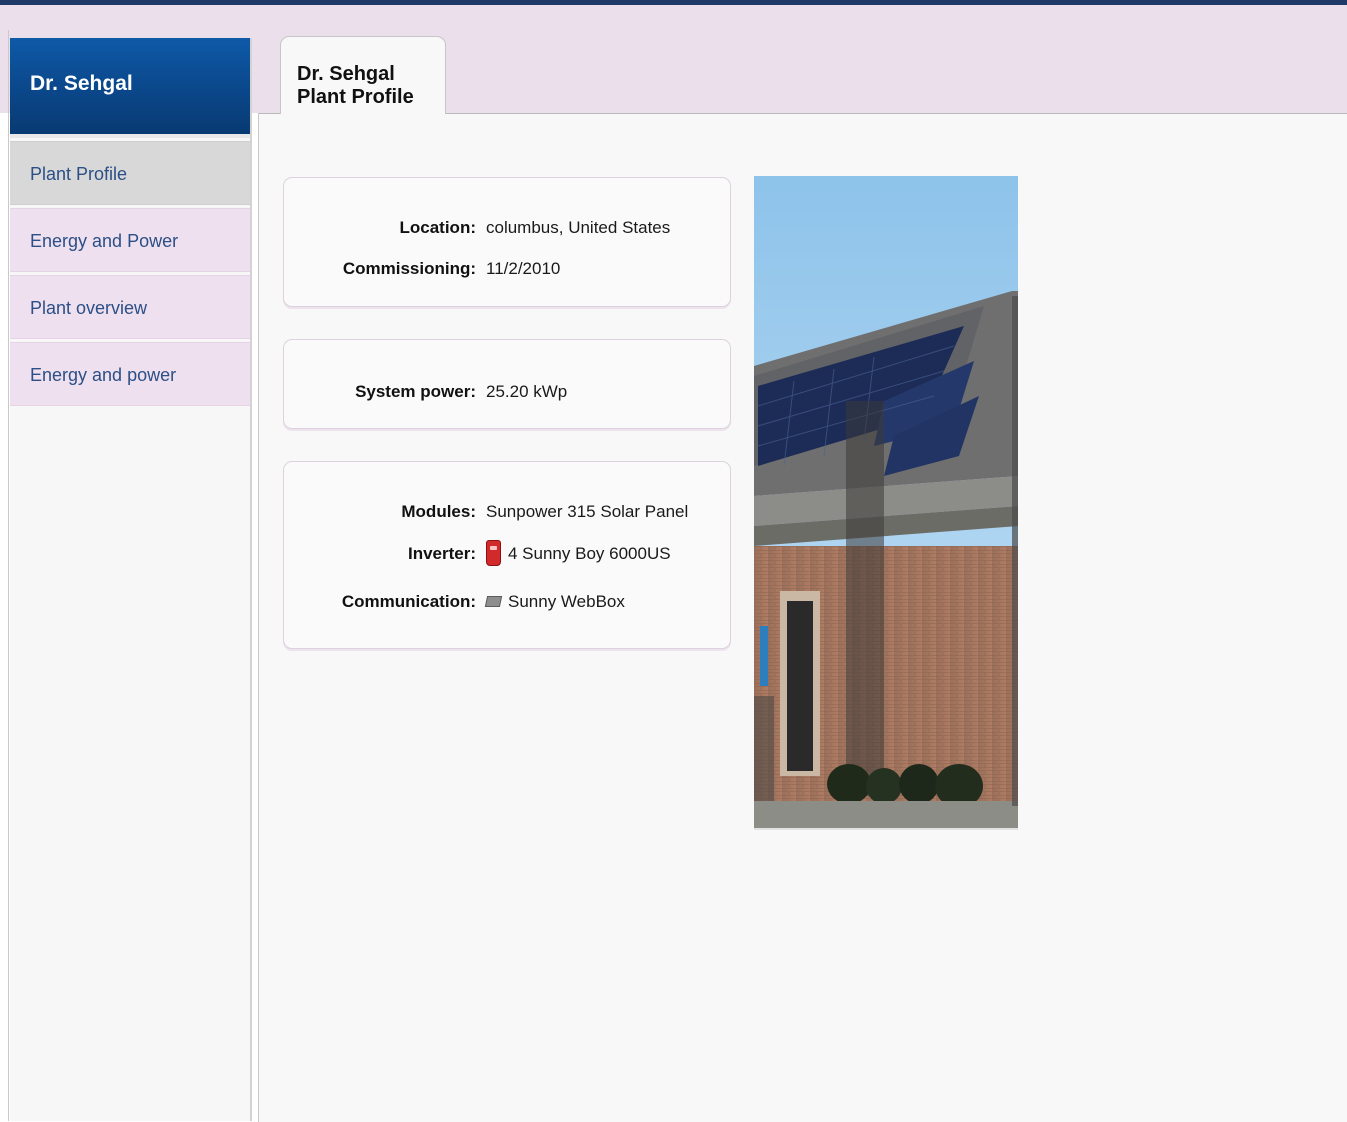 This screenshot has height=1122, width=1347. I want to click on commissioning-row: Commissioning: 11/2/2010, so click(508, 271).